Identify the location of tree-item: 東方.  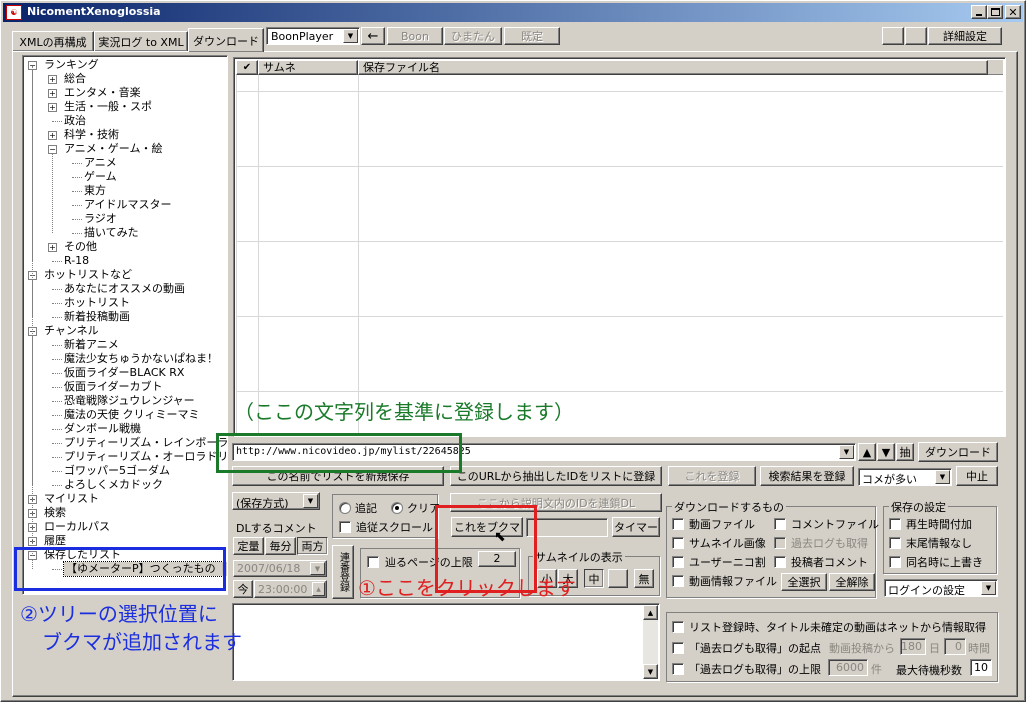
(95, 191).